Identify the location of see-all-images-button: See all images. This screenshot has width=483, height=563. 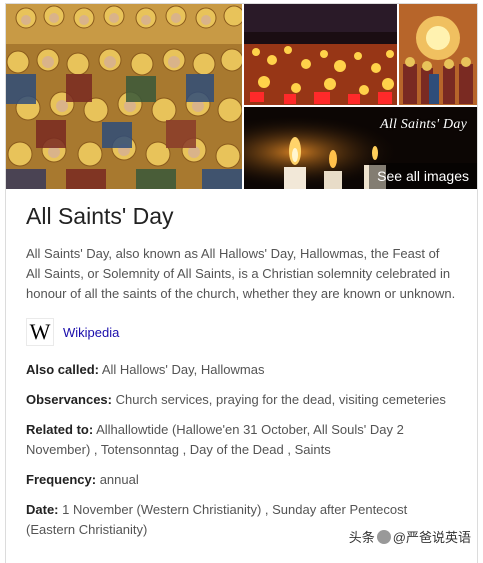
(423, 176).